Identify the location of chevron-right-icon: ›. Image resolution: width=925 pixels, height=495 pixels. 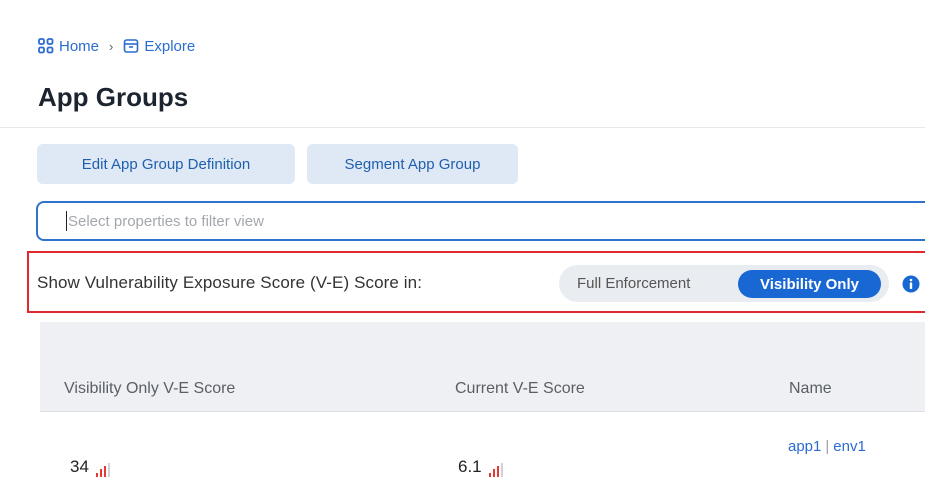
(111, 46).